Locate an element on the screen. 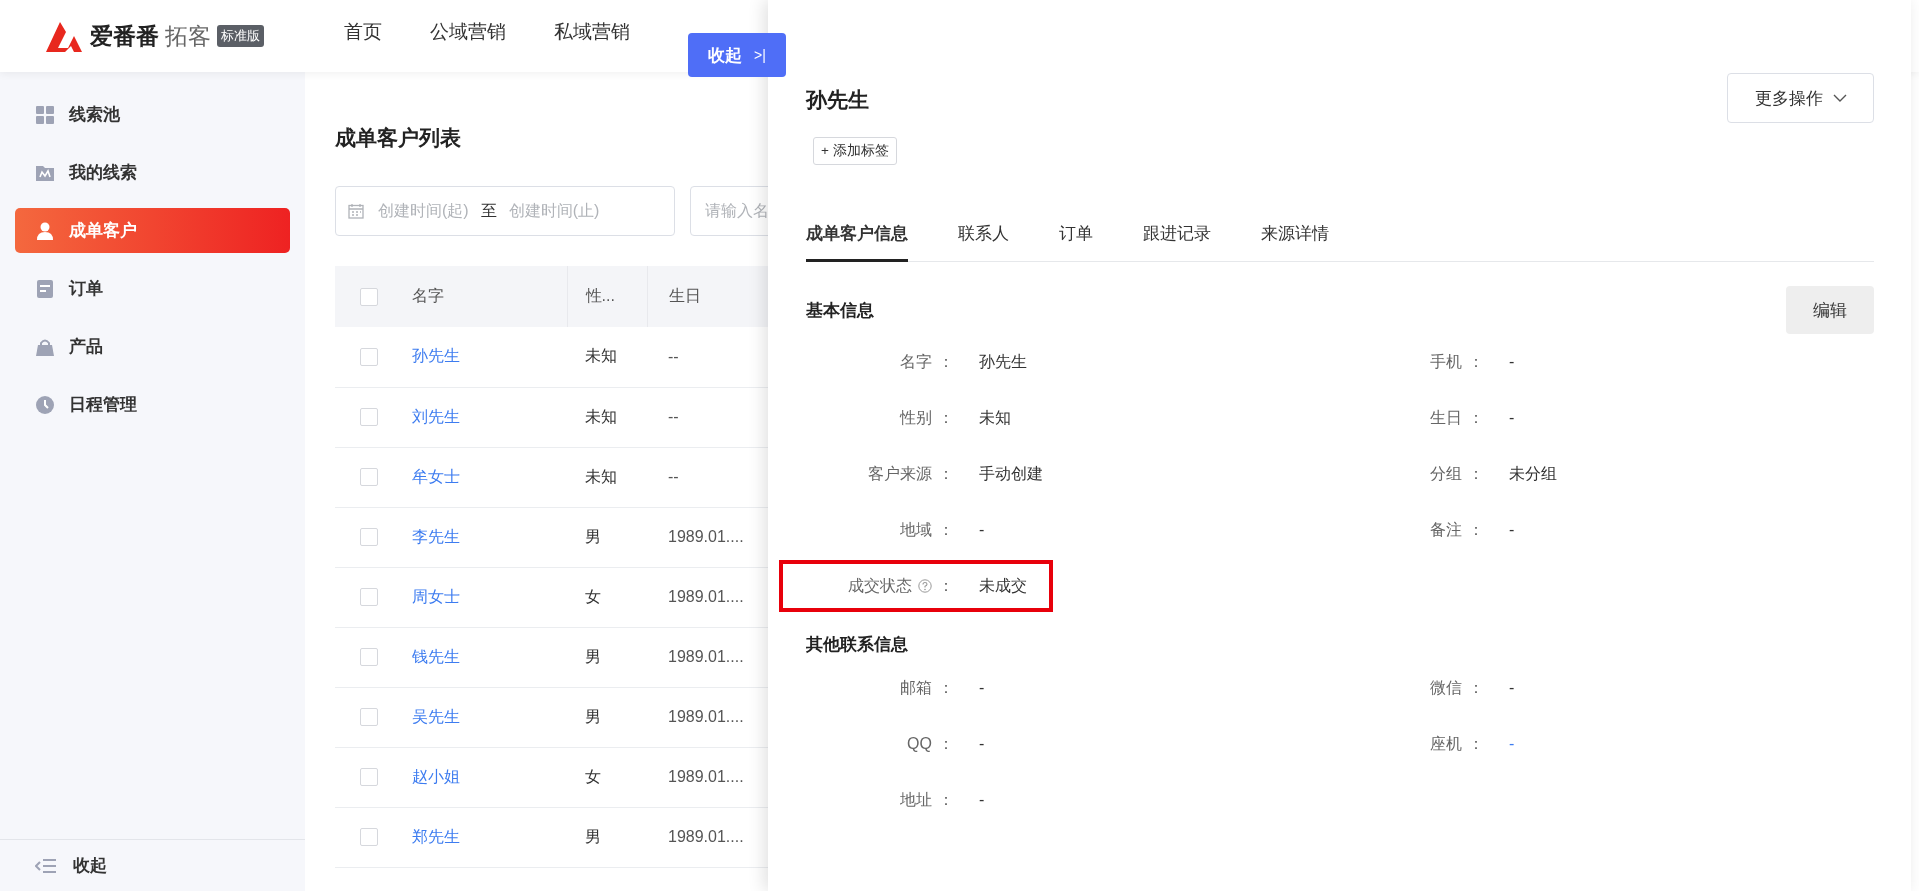 This screenshot has height=891, width=1919. field-value-link: - is located at coordinates (1512, 744).